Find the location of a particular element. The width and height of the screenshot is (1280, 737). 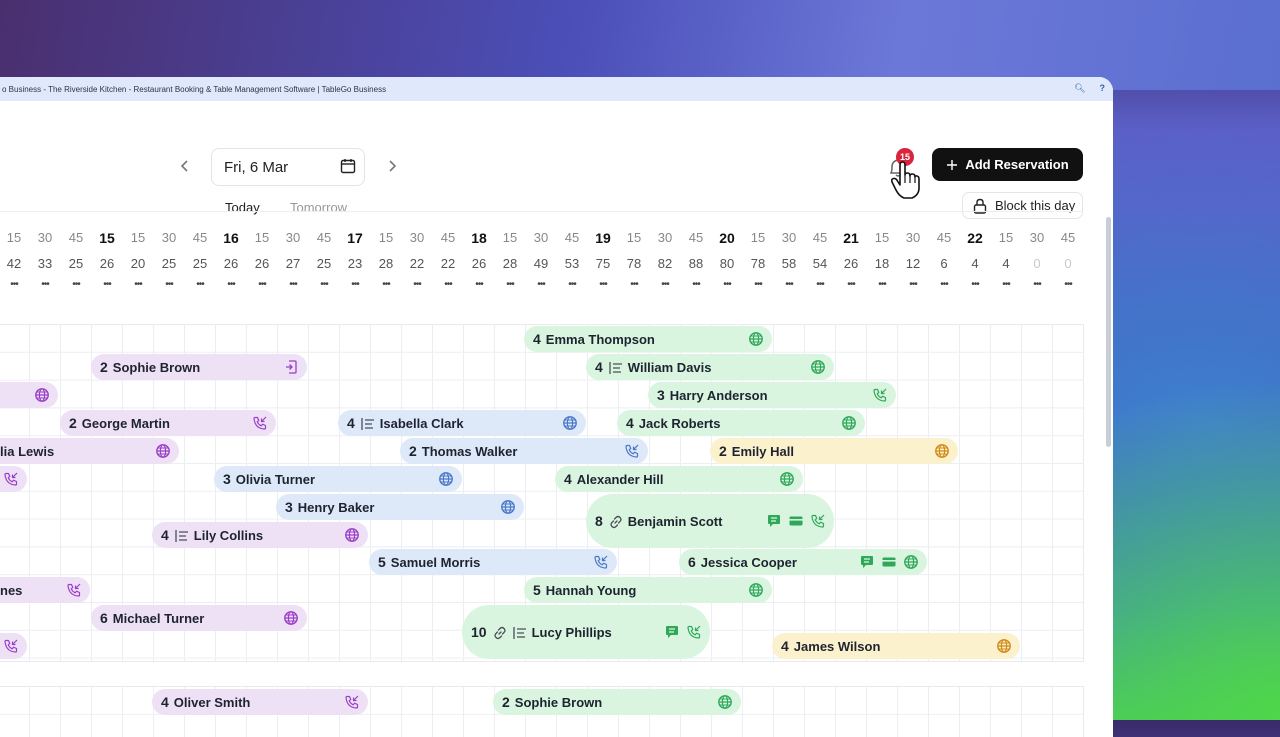

previous-day-button is located at coordinates (185, 168).